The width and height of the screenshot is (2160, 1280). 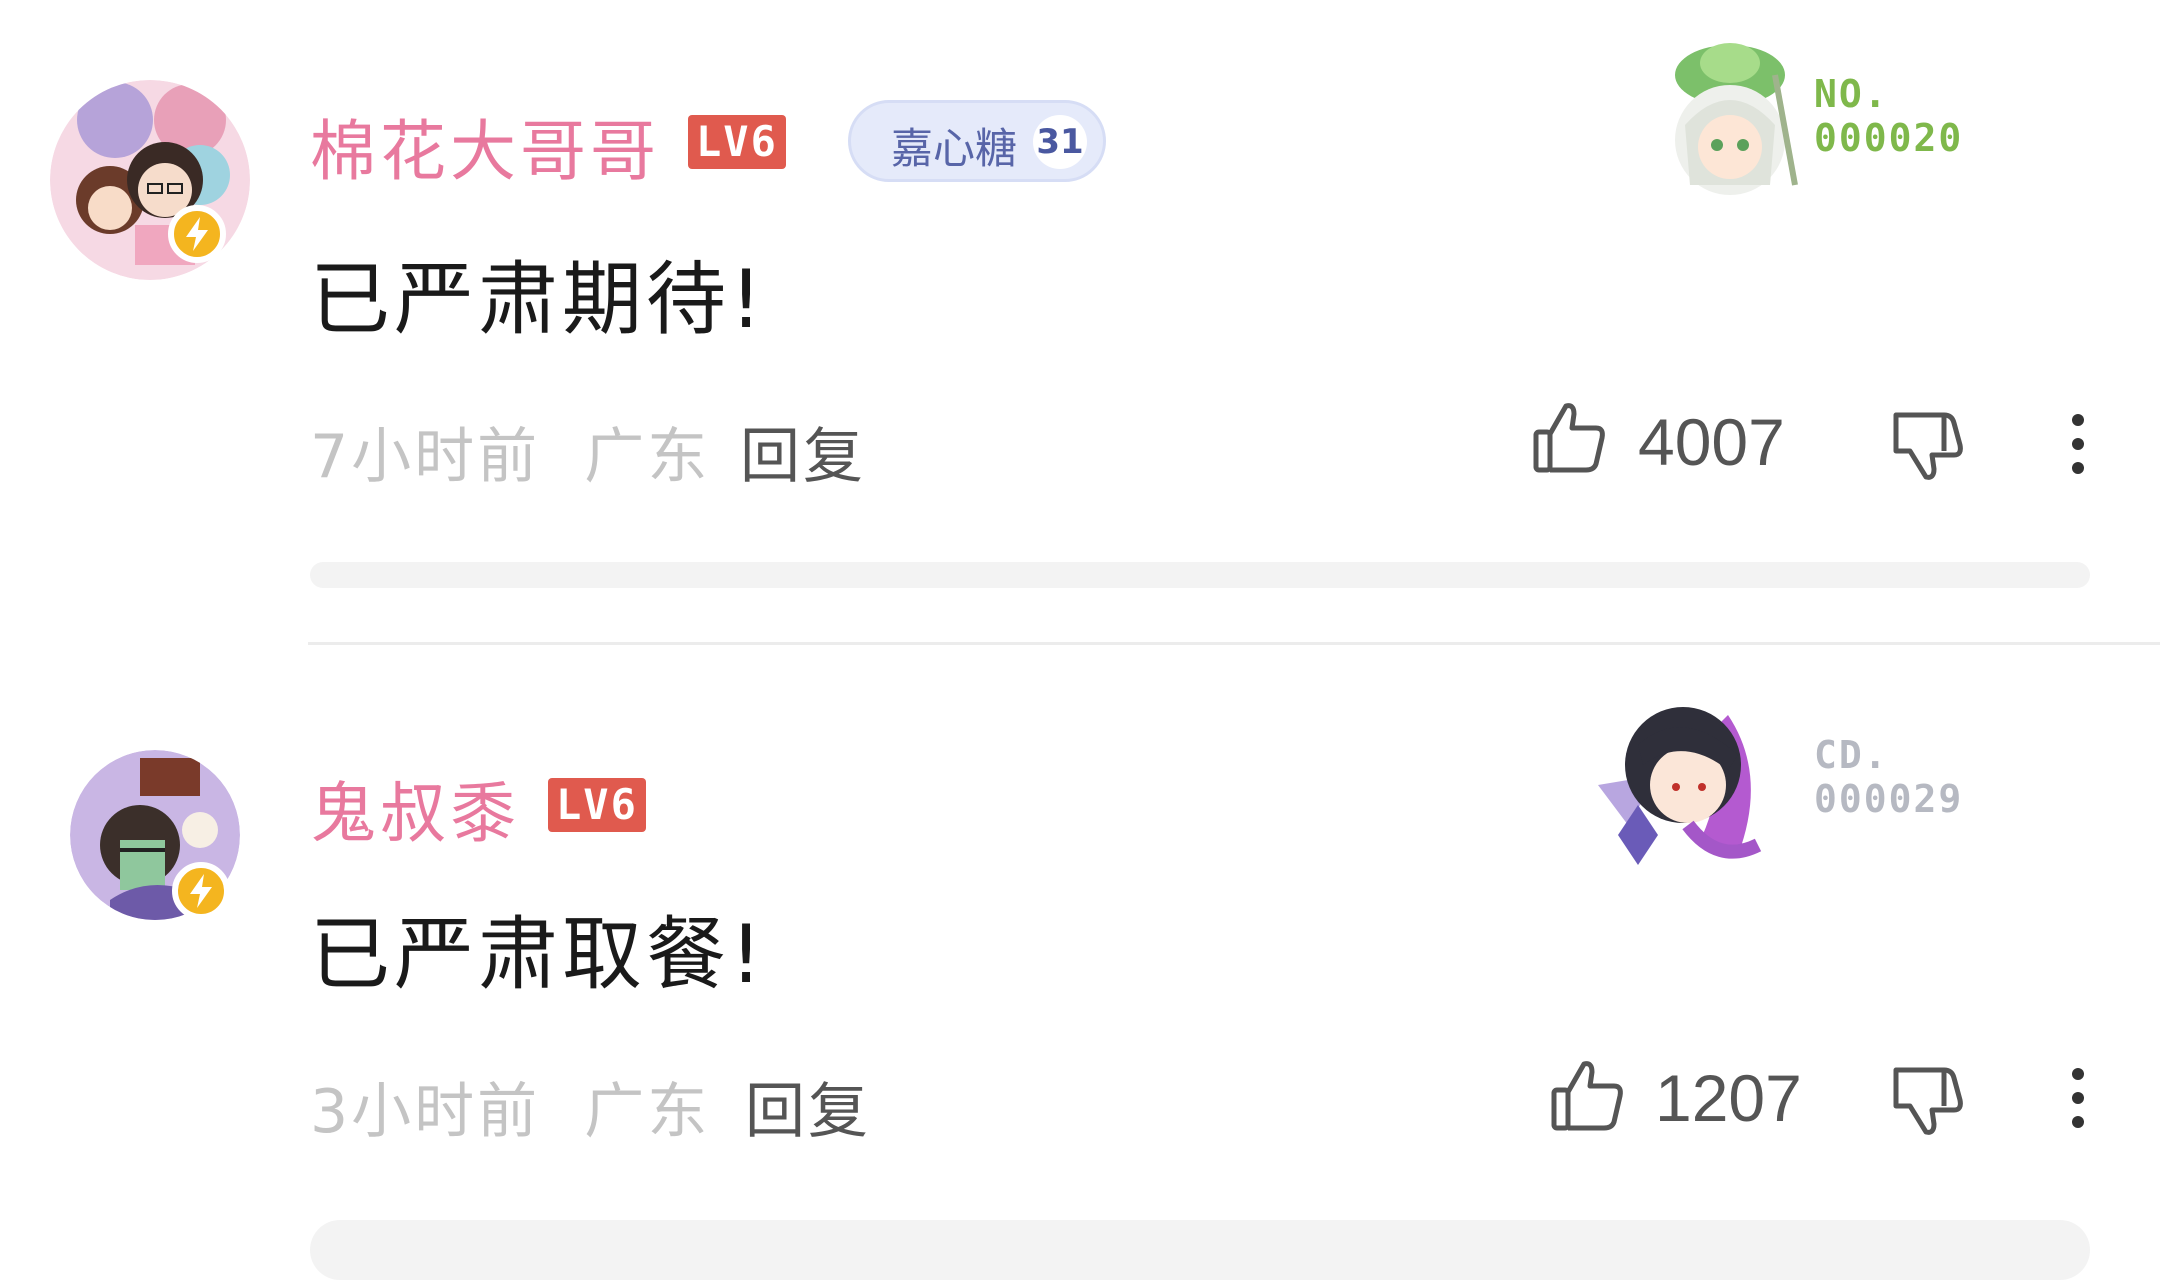 I want to click on like-count: 1207, so click(x=1728, y=1098).